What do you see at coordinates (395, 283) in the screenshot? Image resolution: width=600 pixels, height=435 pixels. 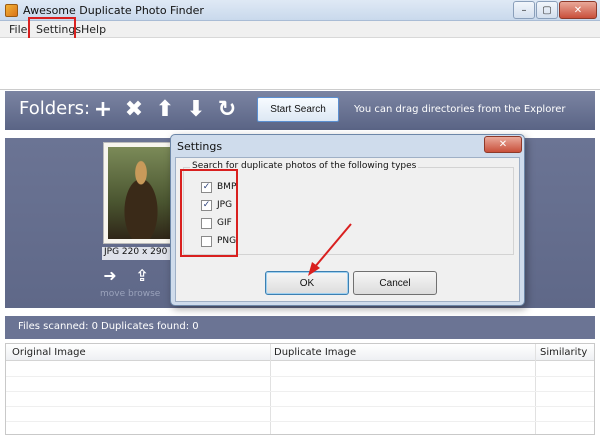 I see `cancel-button: Cancel` at bounding box center [395, 283].